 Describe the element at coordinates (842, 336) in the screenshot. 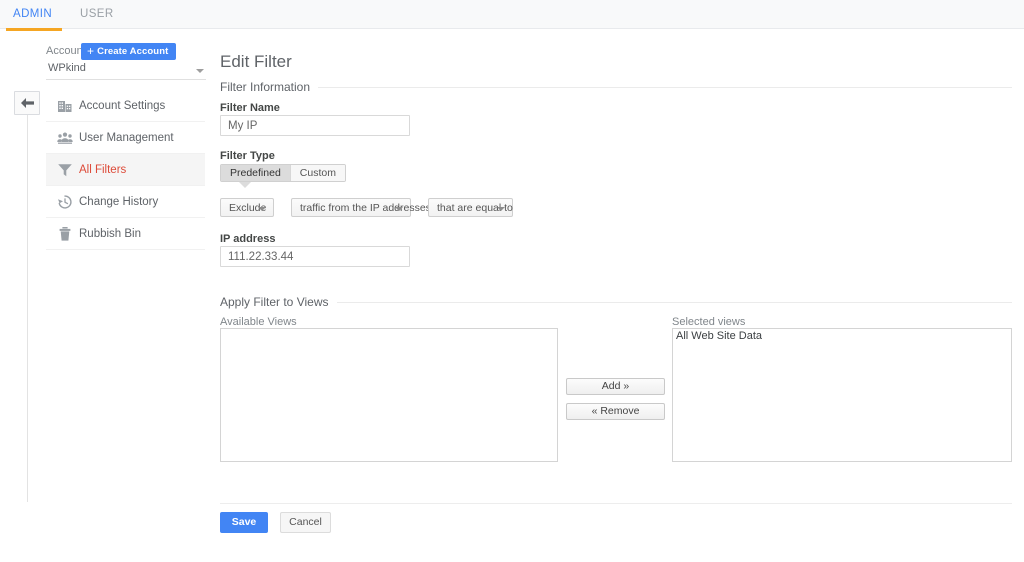

I see `list-item: All Web Site Data` at that location.